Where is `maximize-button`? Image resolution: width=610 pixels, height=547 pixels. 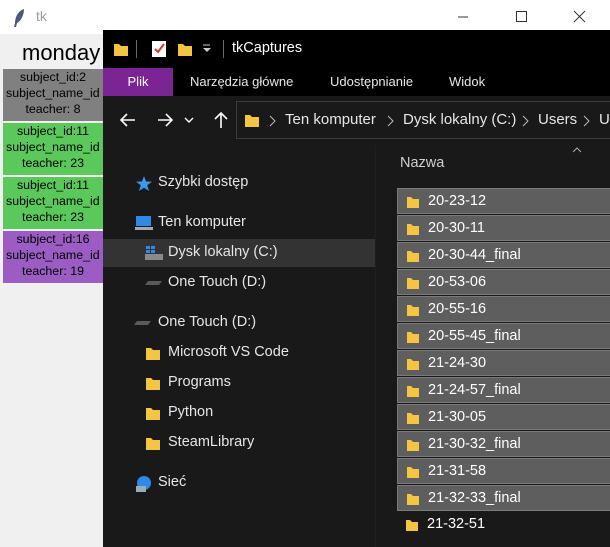
maximize-button is located at coordinates (521, 17).